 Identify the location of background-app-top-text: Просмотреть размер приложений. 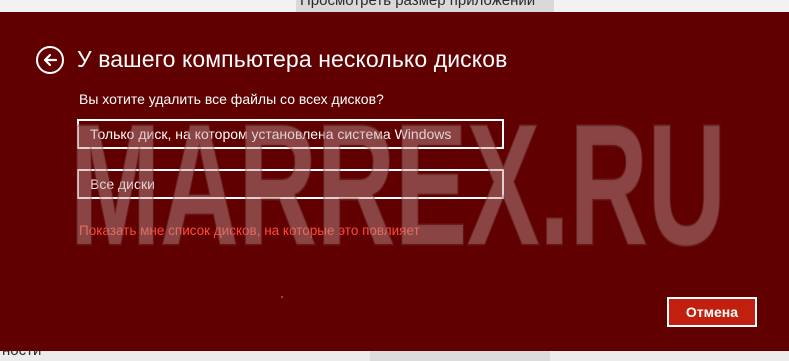
(418, 4).